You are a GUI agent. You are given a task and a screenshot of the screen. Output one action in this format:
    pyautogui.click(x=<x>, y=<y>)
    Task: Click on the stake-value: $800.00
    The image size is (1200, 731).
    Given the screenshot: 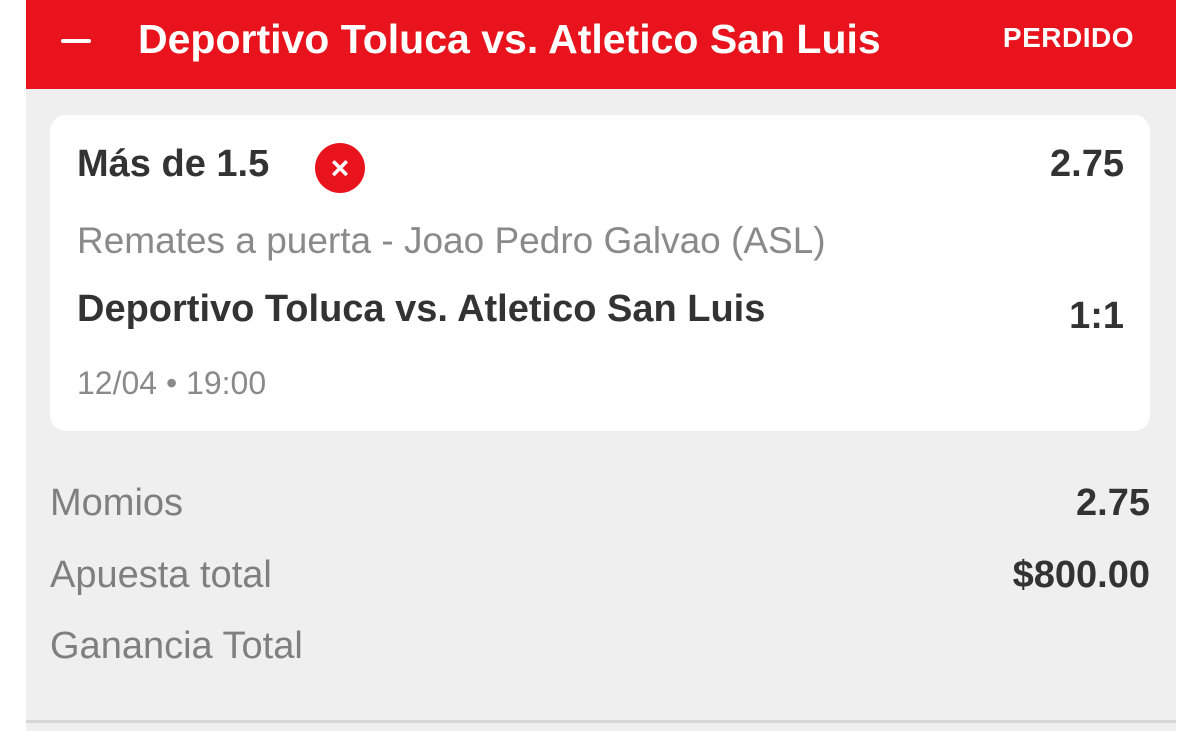 What is the action you would take?
    pyautogui.click(x=1081, y=575)
    